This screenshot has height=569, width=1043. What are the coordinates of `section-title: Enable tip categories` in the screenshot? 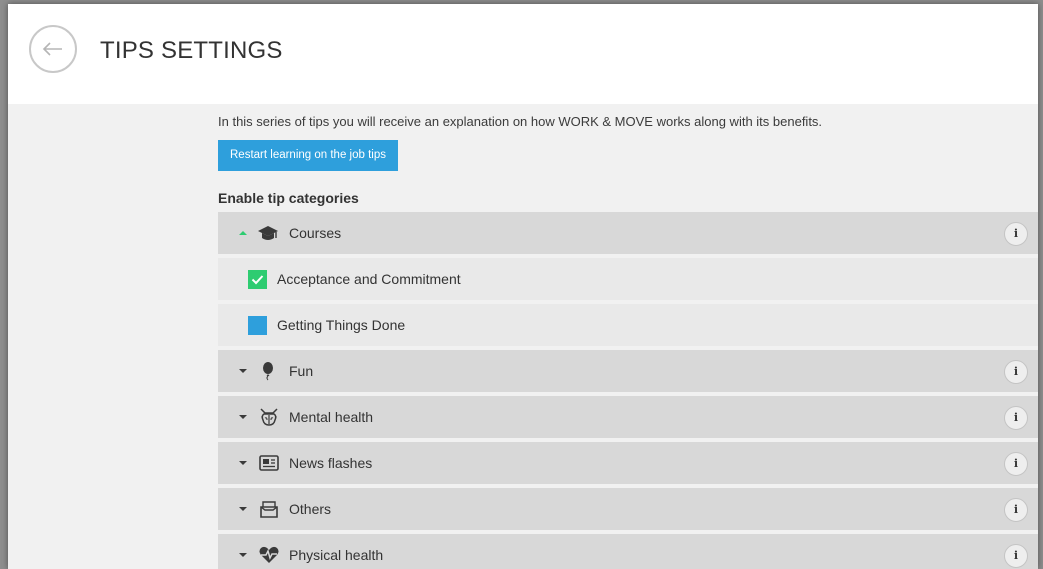 It's located at (288, 198).